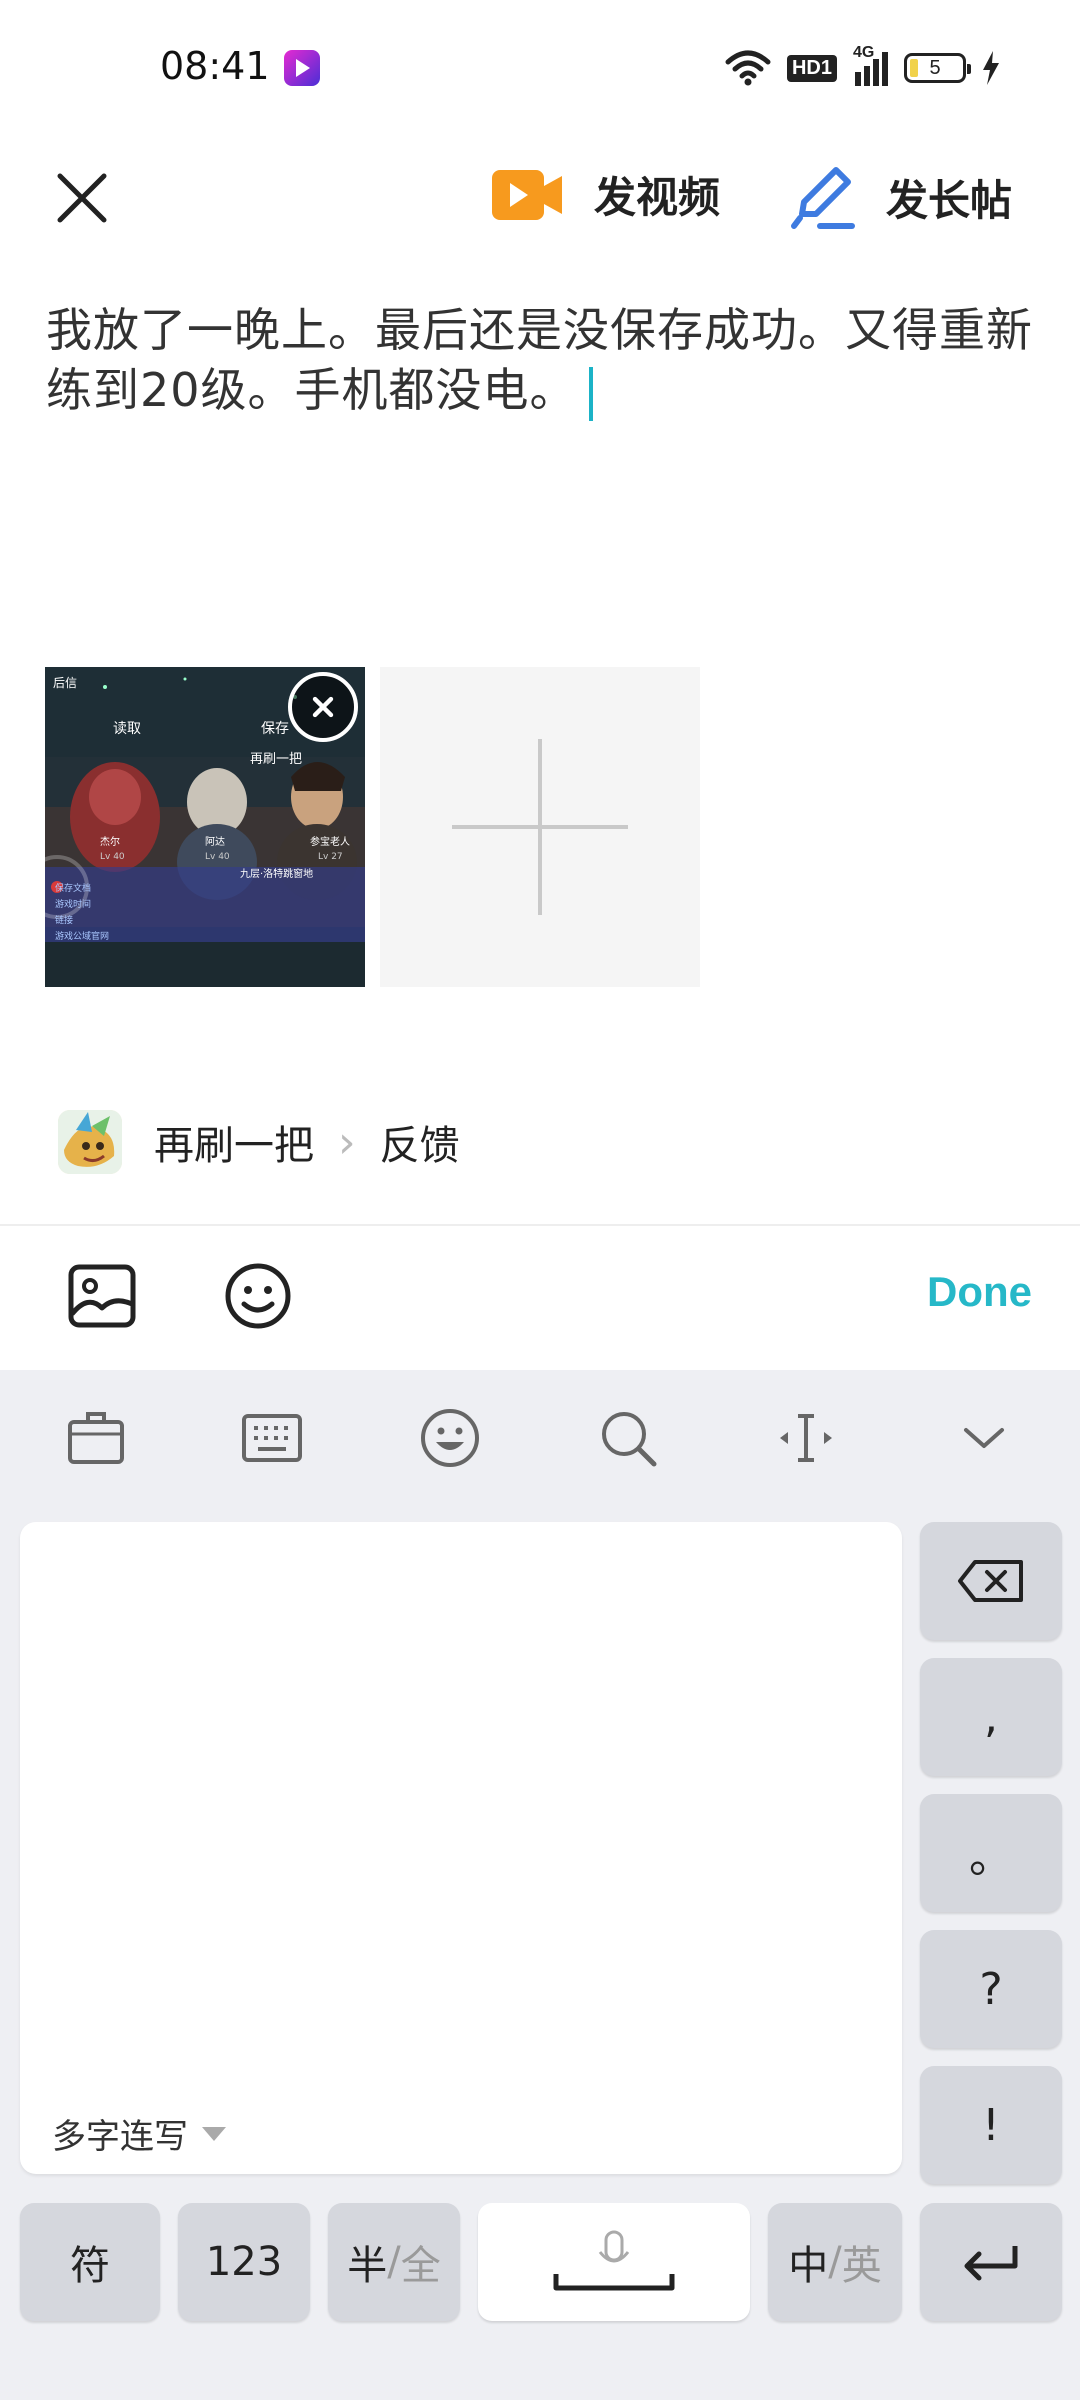  Describe the element at coordinates (275, 729) in the screenshot. I see `thumb-save-text: 保存` at that location.